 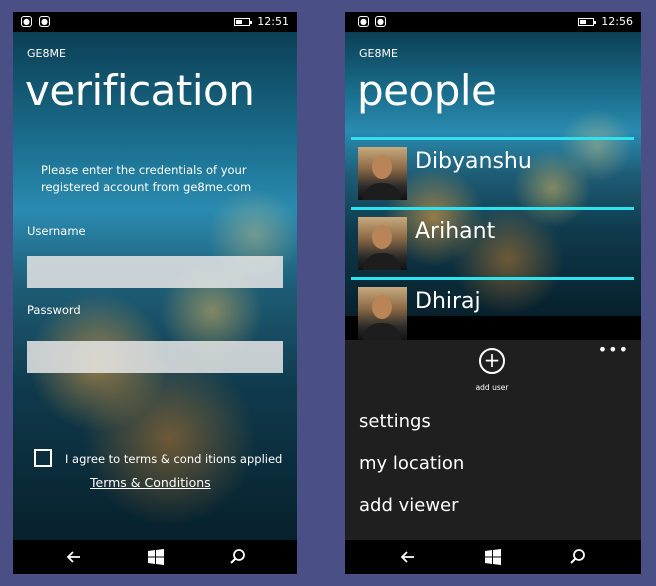 I want to click on username-label: Username, so click(x=56, y=231).